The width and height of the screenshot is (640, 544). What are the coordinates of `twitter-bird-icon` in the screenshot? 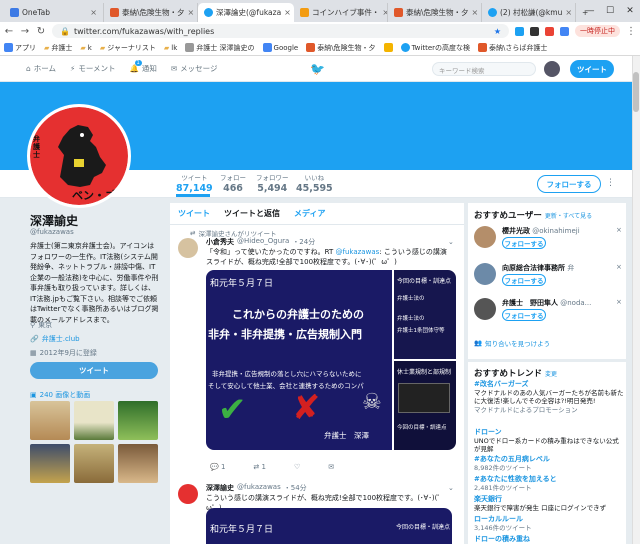 It's located at (492, 12).